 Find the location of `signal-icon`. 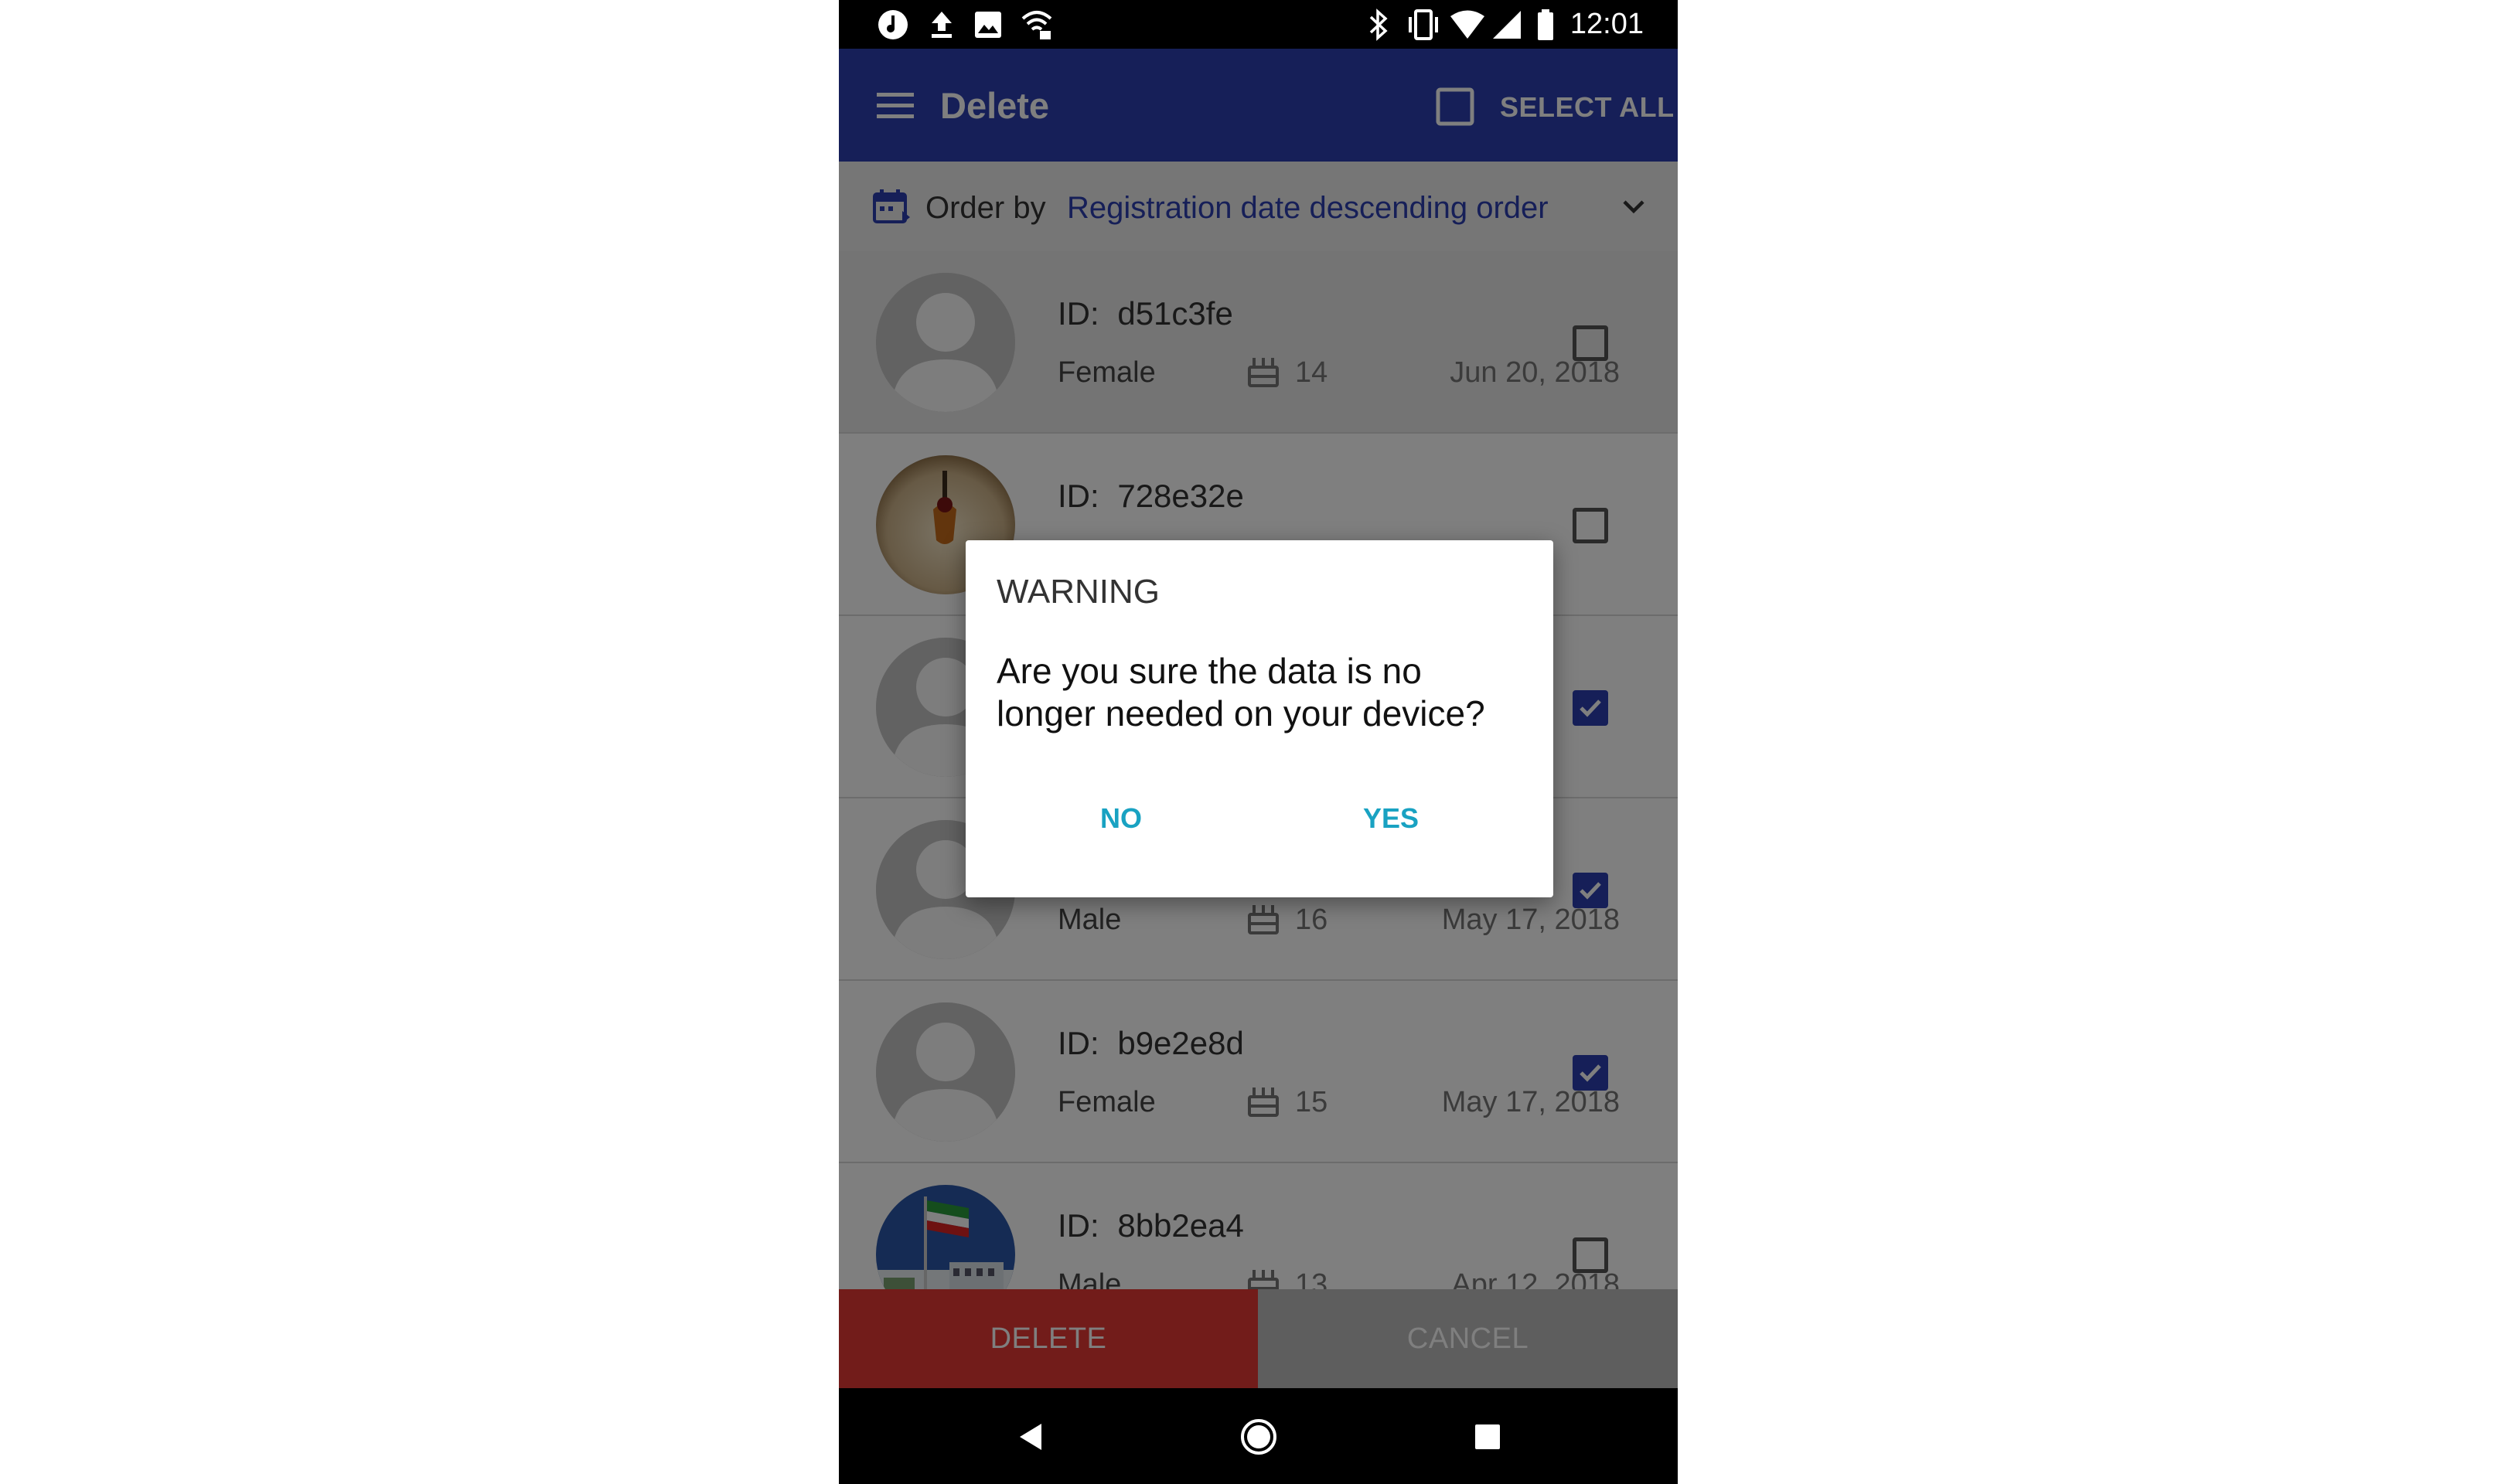

signal-icon is located at coordinates (1507, 25).